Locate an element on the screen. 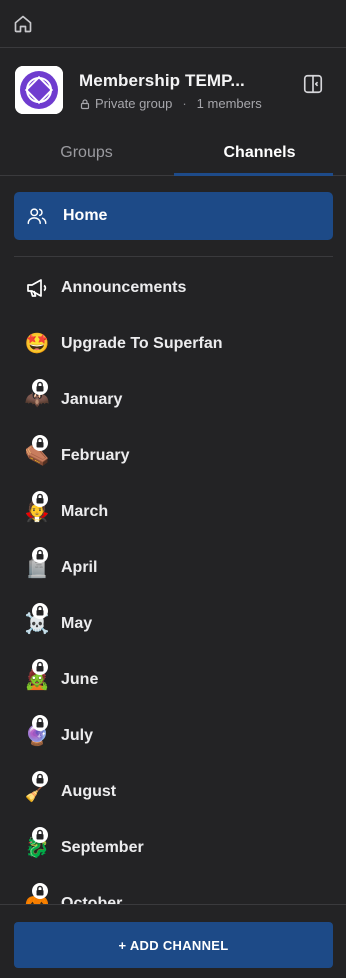 Image resolution: width=346 pixels, height=978 pixels. channel-item-february: ⚰️ February is located at coordinates (174, 455).